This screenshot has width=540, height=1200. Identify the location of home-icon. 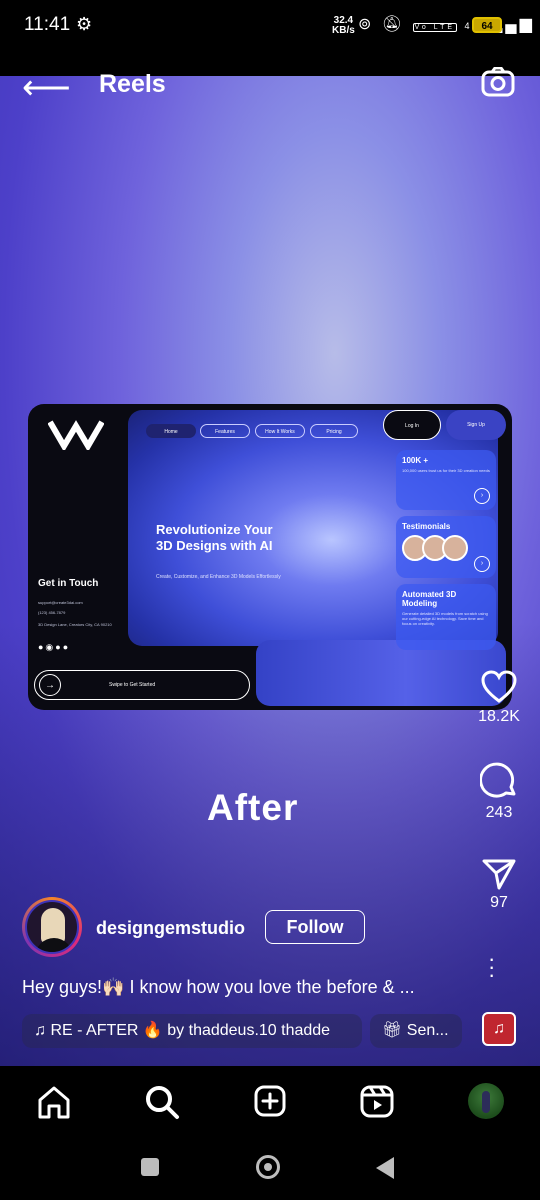
(54, 1102).